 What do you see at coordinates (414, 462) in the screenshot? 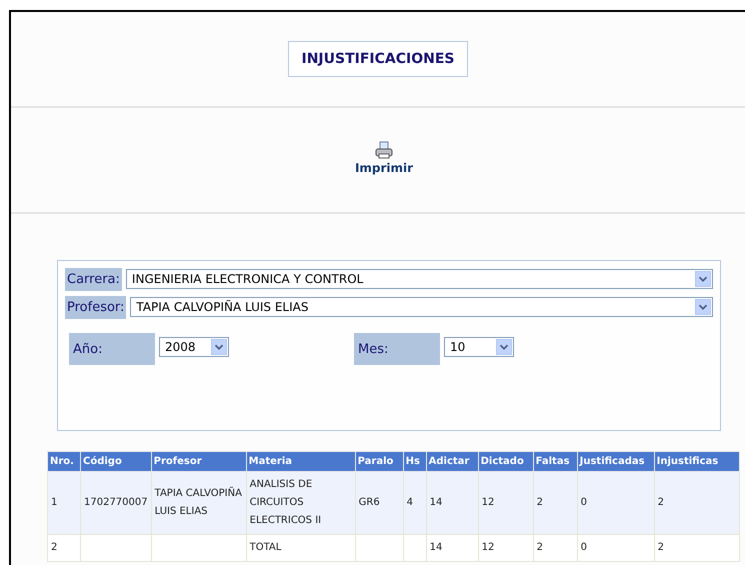
I see `column-header: Hs` at bounding box center [414, 462].